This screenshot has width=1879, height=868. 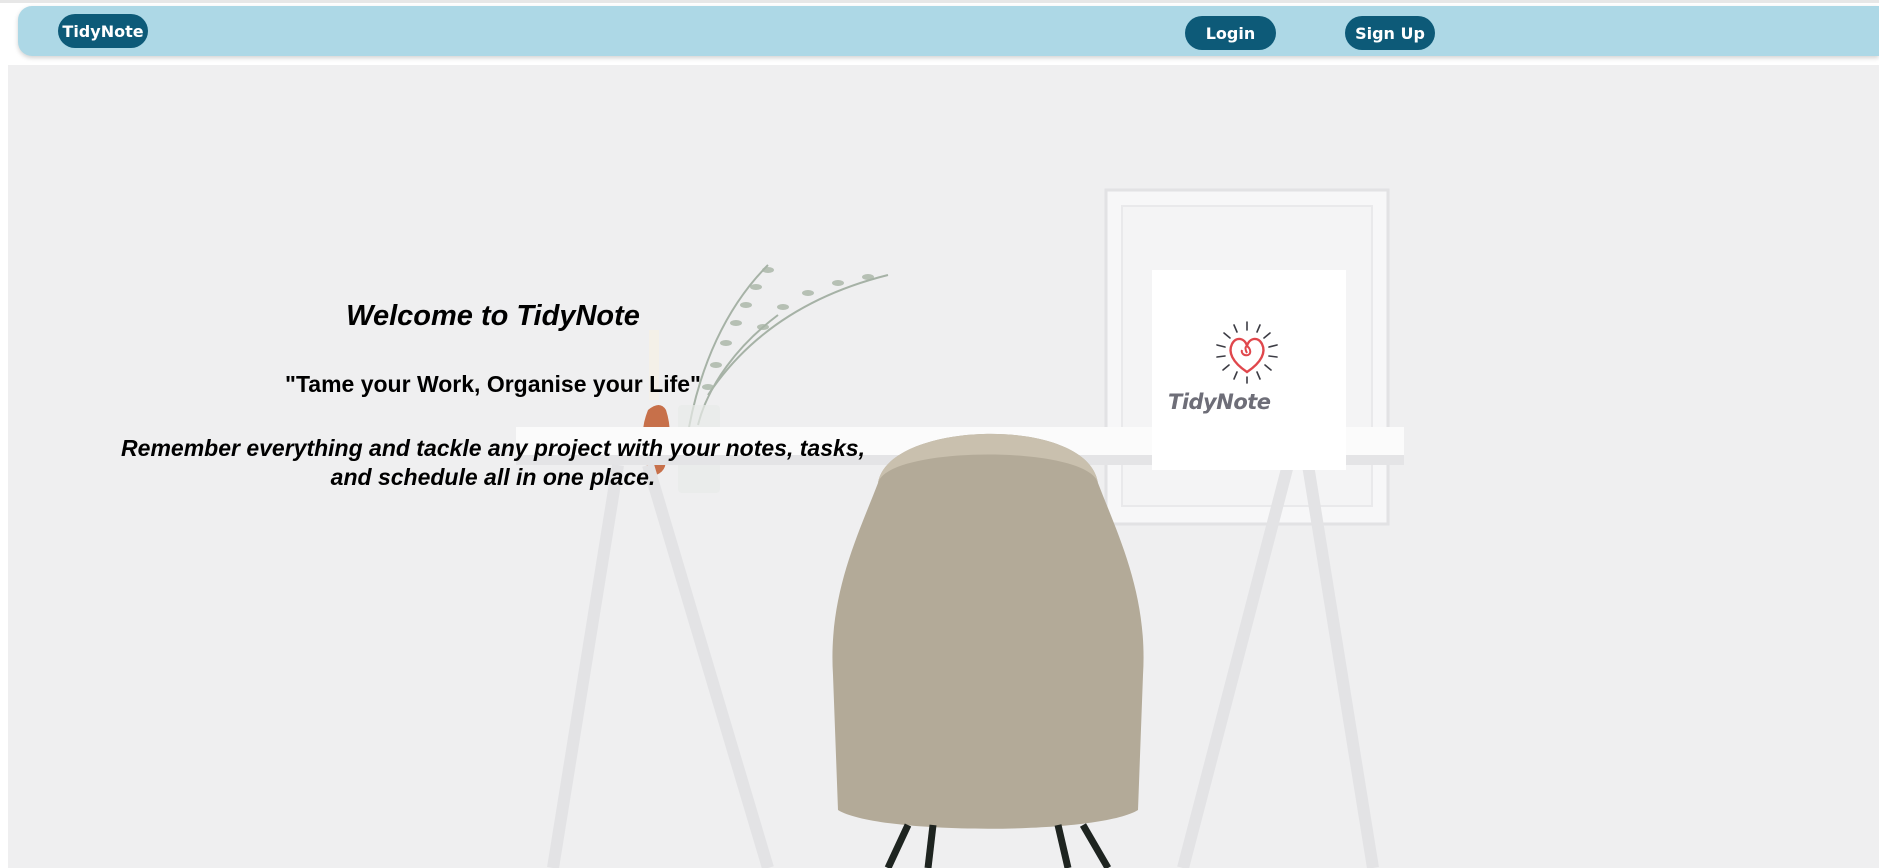 What do you see at coordinates (1390, 33) in the screenshot?
I see `signup-button: Sign Up` at bounding box center [1390, 33].